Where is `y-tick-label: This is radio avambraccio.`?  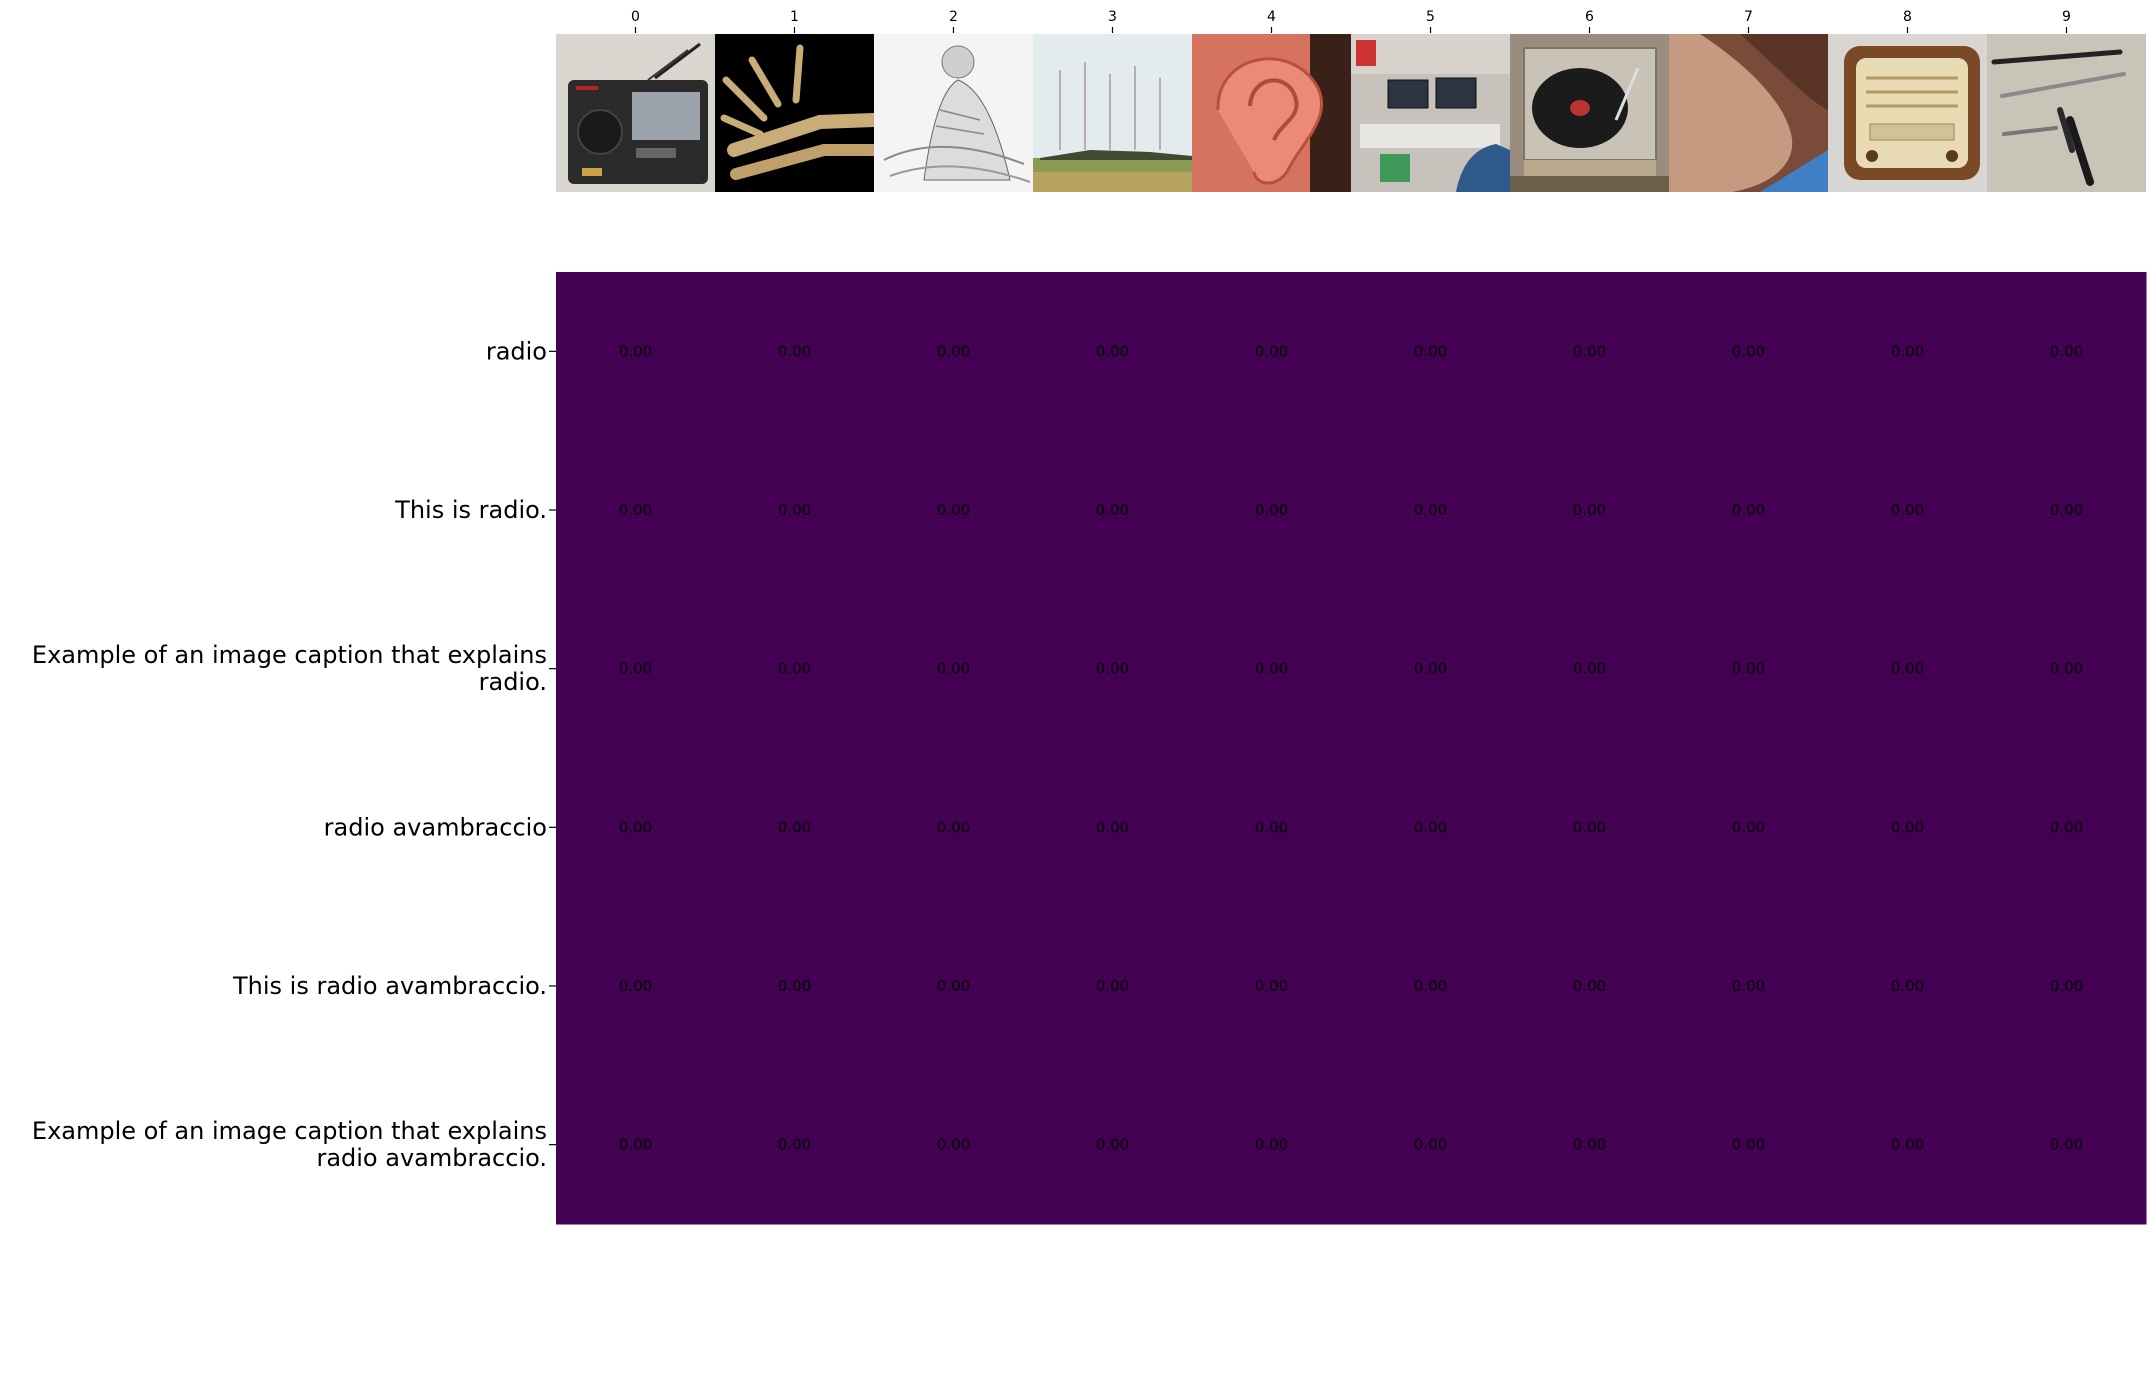
y-tick-label: This is radio avambraccio. is located at coordinates (389, 986).